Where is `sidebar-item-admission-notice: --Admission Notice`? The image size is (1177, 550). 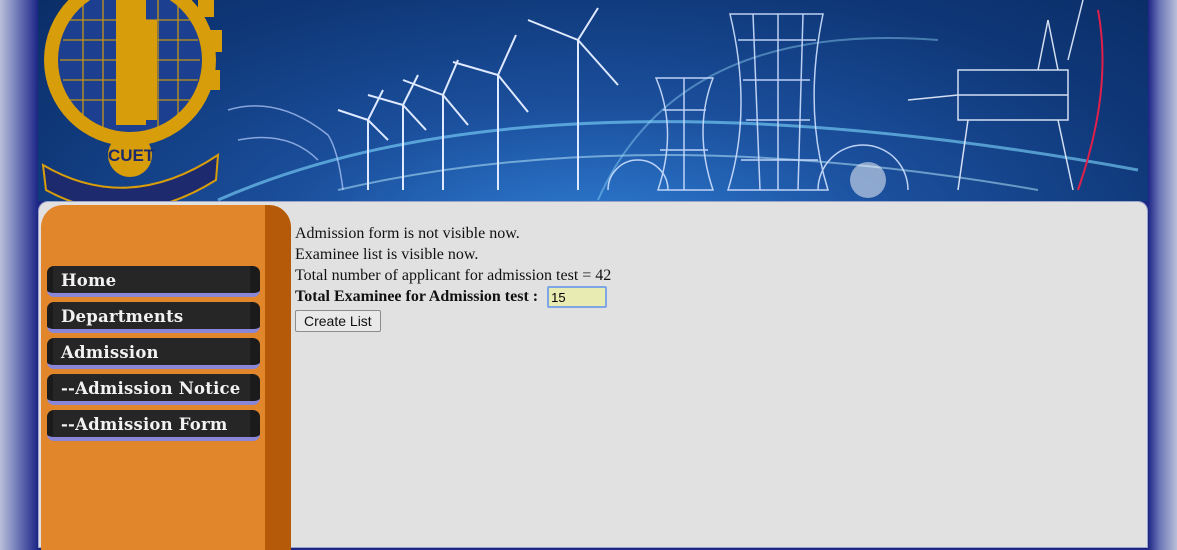 sidebar-item-admission-notice: --Admission Notice is located at coordinates (153, 389).